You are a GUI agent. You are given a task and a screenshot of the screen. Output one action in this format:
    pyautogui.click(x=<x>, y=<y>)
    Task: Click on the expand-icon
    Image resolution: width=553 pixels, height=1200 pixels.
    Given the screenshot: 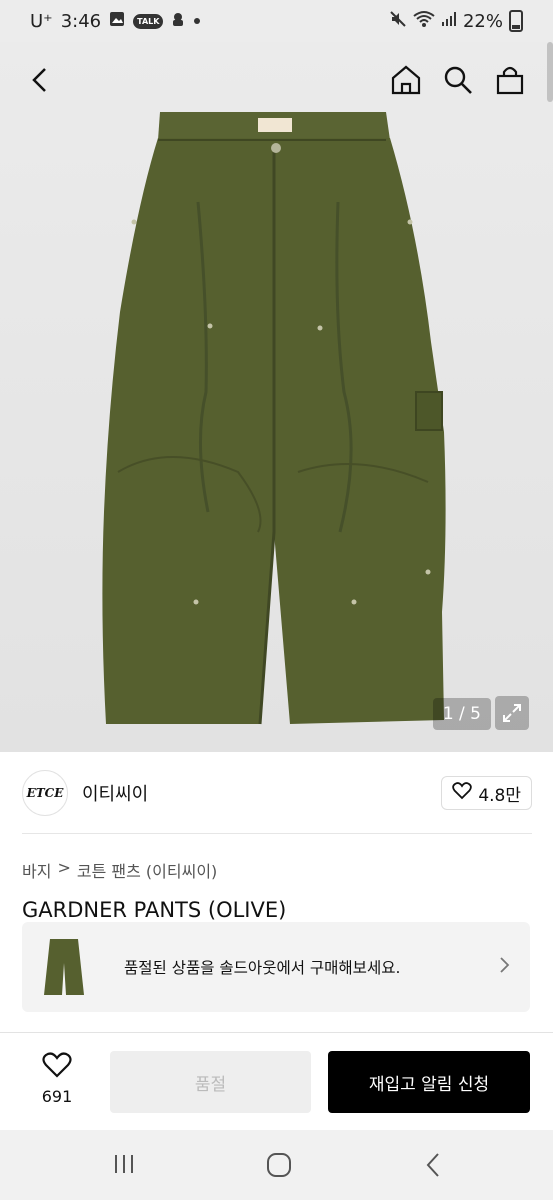 What is the action you would take?
    pyautogui.click(x=512, y=713)
    